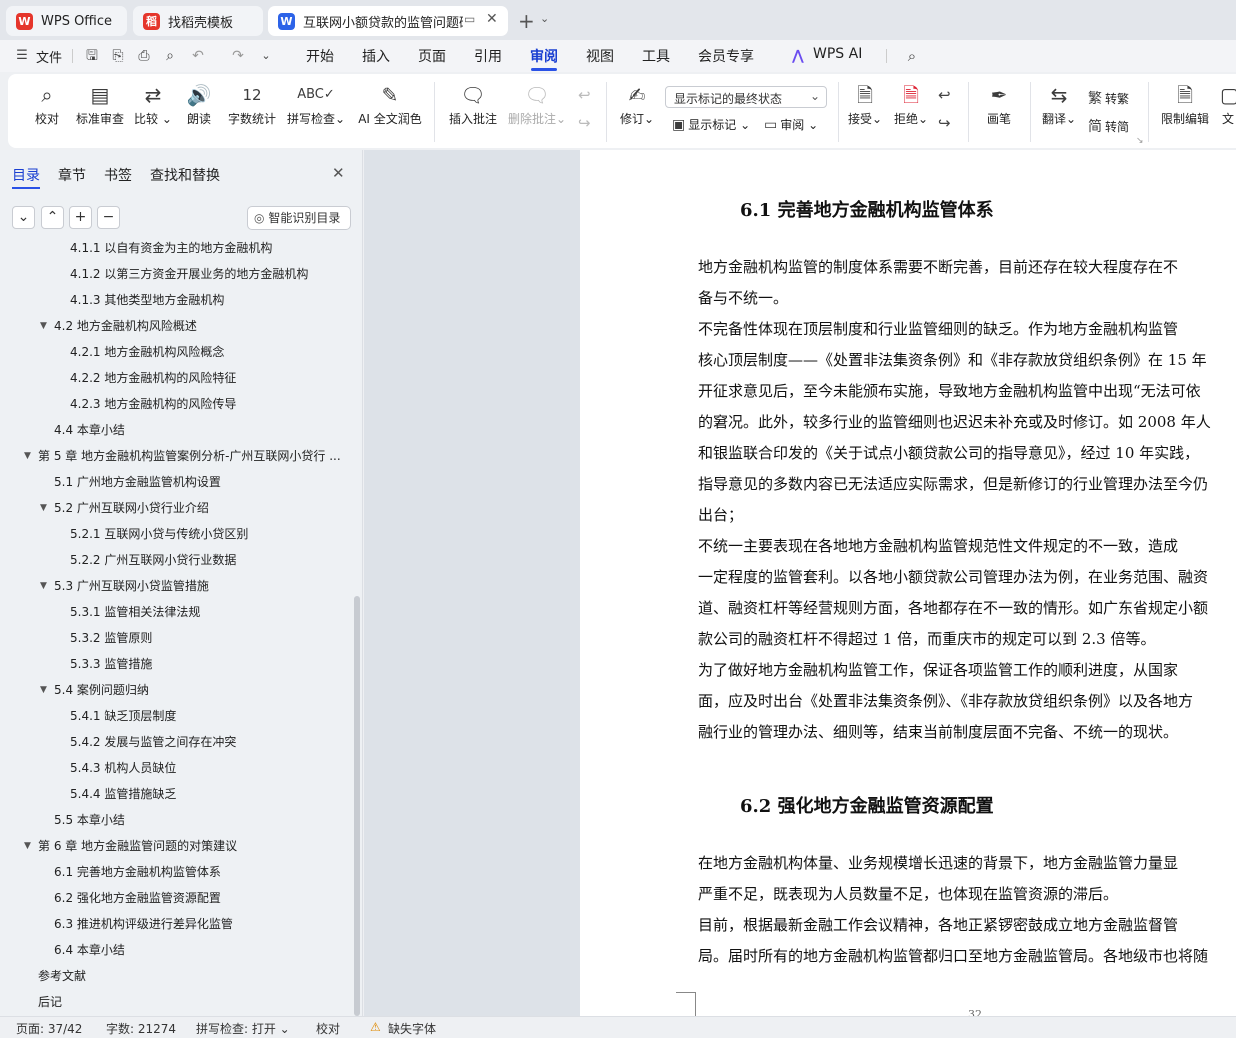 This screenshot has height=1038, width=1236. Describe the element at coordinates (1228, 103) in the screenshot. I see `document-permission-button: ▢ 文` at that location.